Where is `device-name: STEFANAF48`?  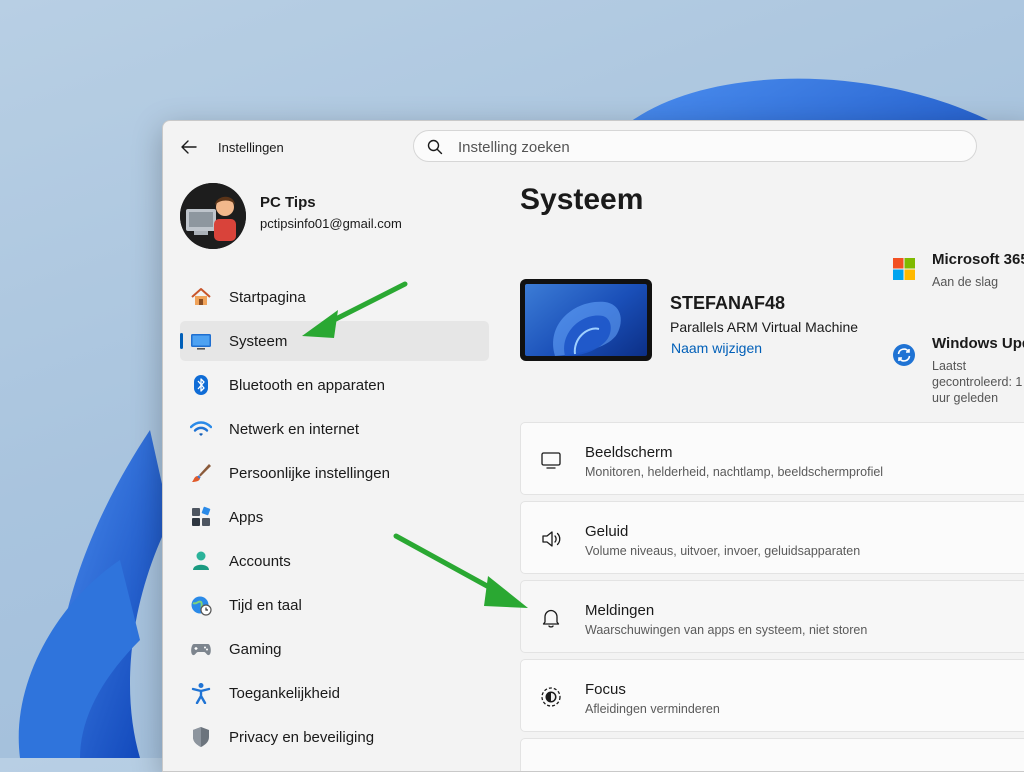 device-name: STEFANAF48 is located at coordinates (728, 303).